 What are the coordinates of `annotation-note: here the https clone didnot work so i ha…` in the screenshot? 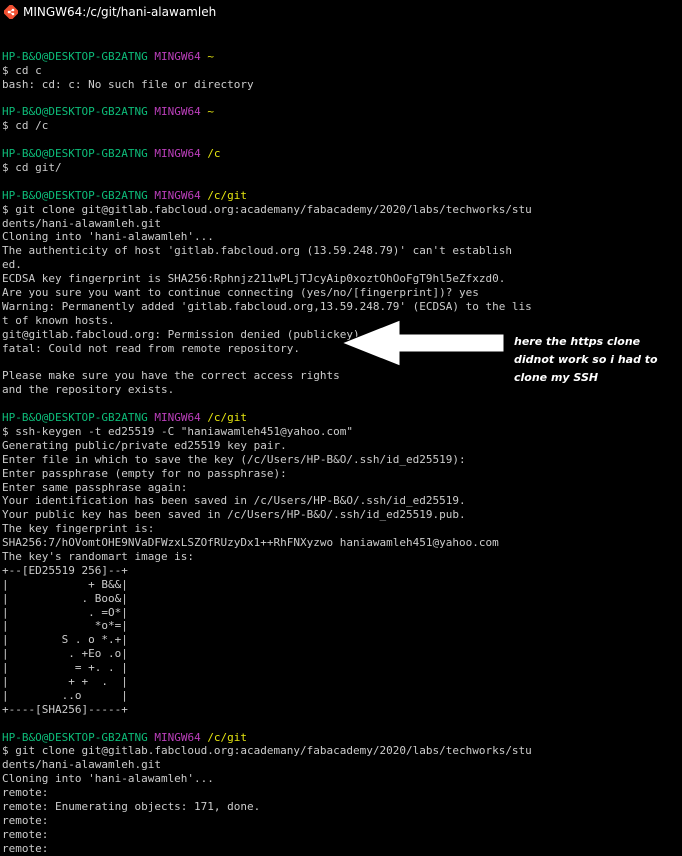 It's located at (586, 359).